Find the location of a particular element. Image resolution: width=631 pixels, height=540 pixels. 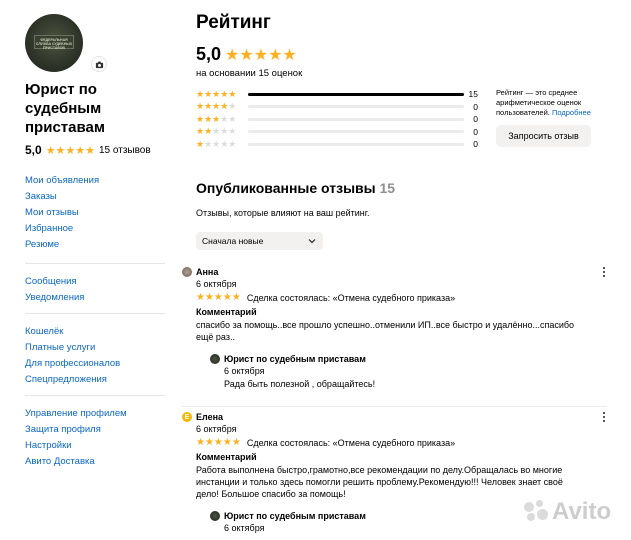

seller-score: 5,0 is located at coordinates (33, 150).